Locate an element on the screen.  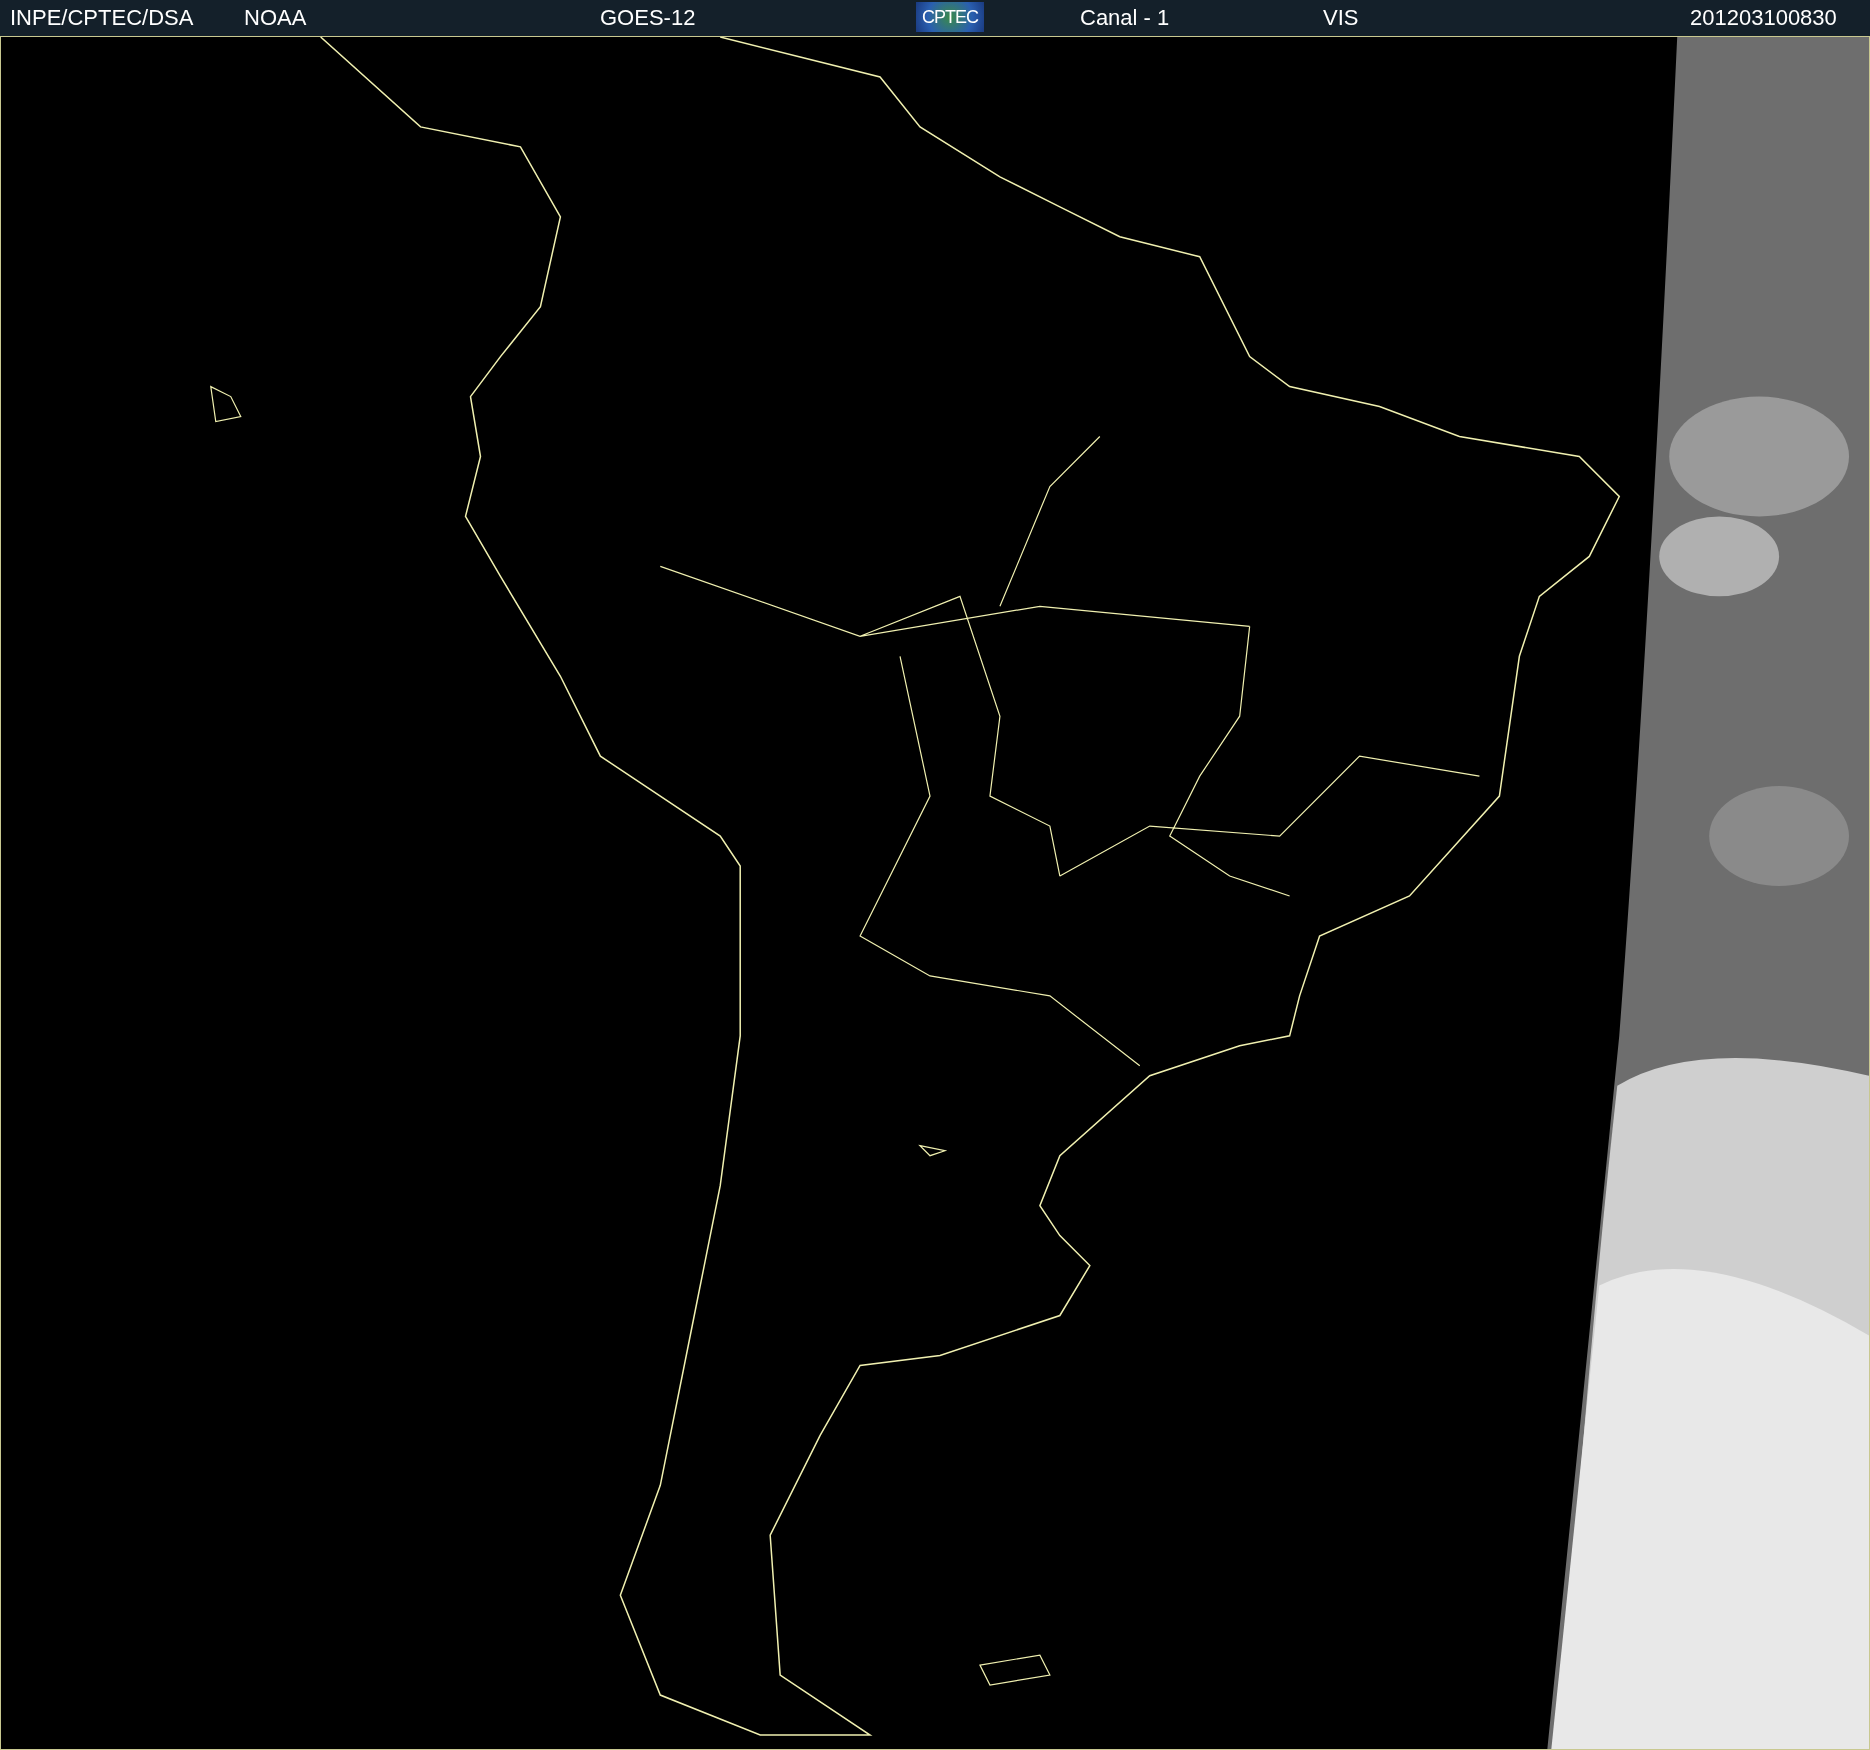
header-text: VIS is located at coordinates (1341, 18).